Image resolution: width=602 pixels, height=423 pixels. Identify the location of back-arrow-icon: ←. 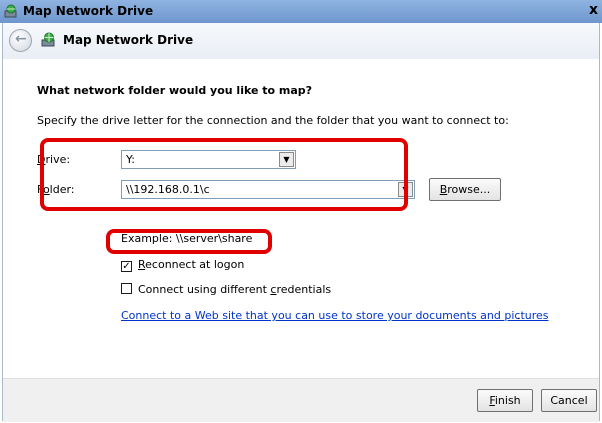
(21, 39).